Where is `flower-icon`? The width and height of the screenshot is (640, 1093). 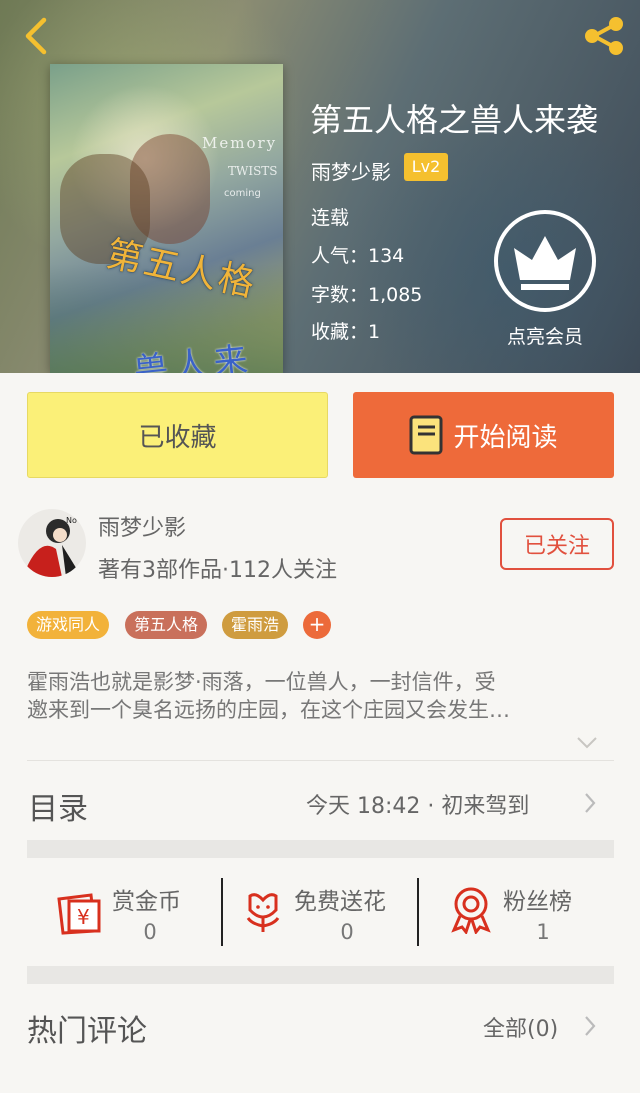
flower-icon is located at coordinates (263, 912).